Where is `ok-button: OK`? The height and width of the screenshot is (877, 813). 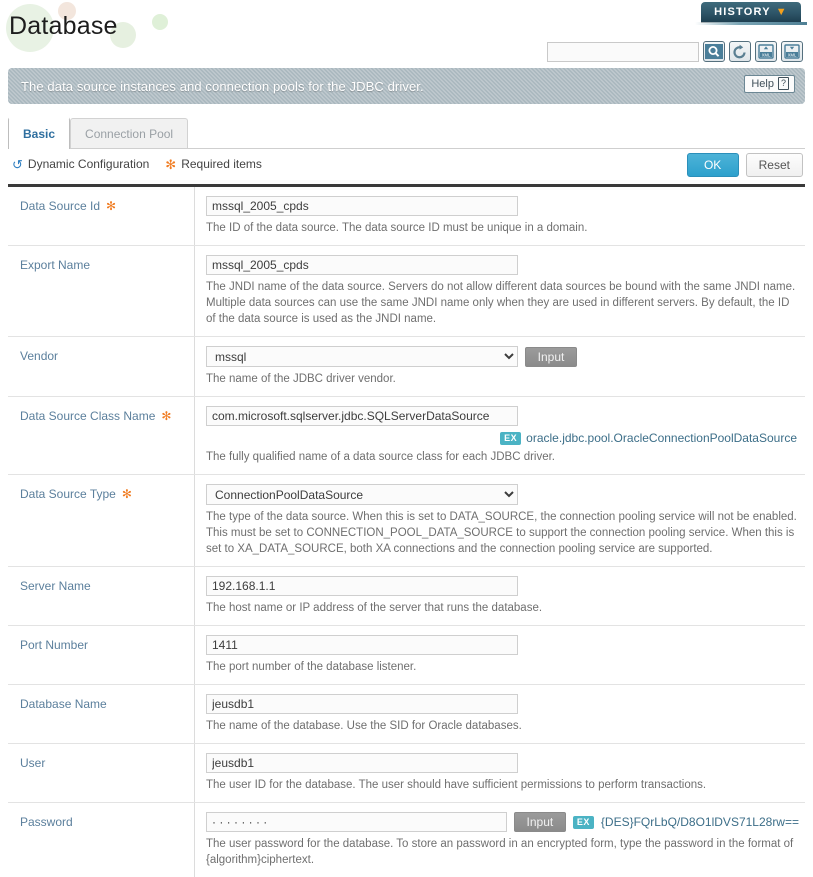 ok-button: OK is located at coordinates (712, 165).